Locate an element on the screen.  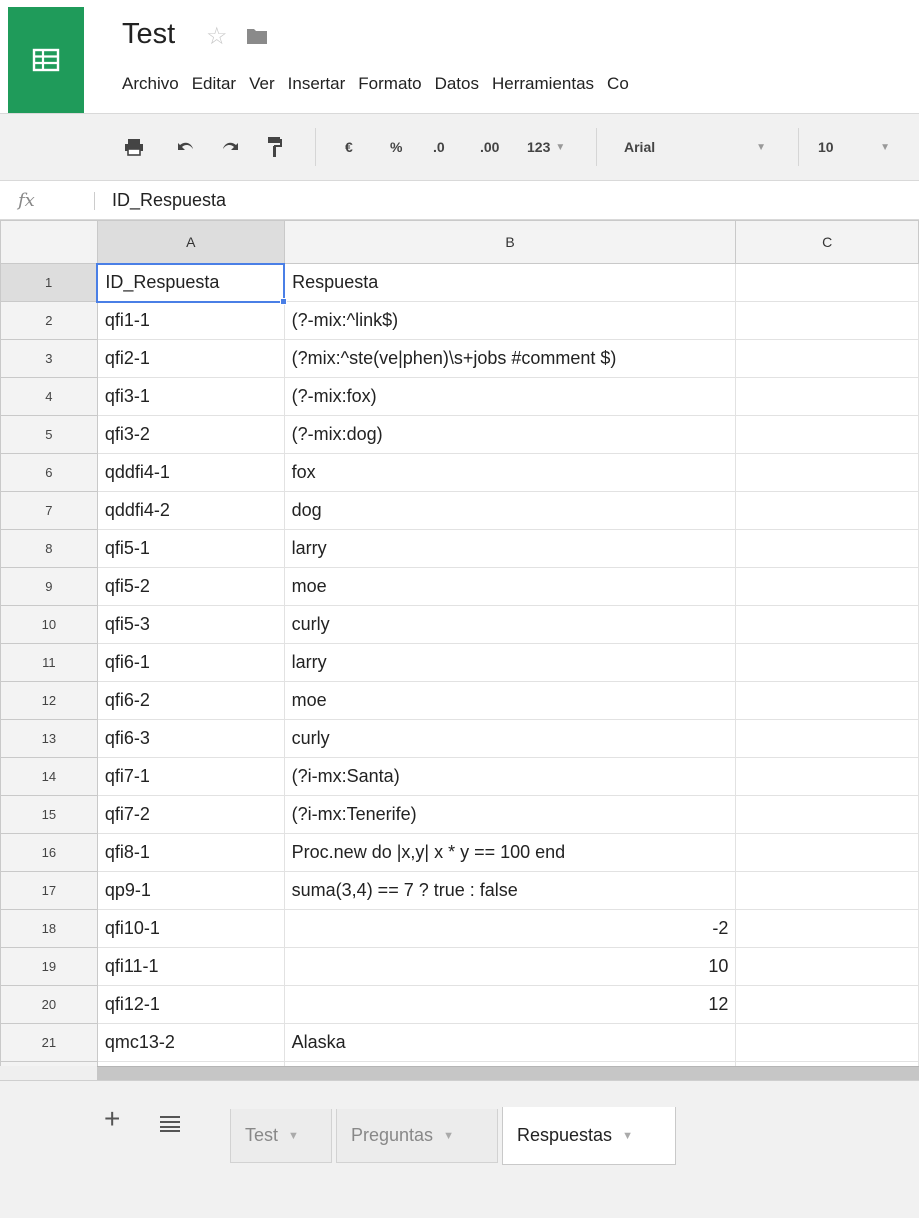
cell-a: qfi6-3 is located at coordinates (190, 738).